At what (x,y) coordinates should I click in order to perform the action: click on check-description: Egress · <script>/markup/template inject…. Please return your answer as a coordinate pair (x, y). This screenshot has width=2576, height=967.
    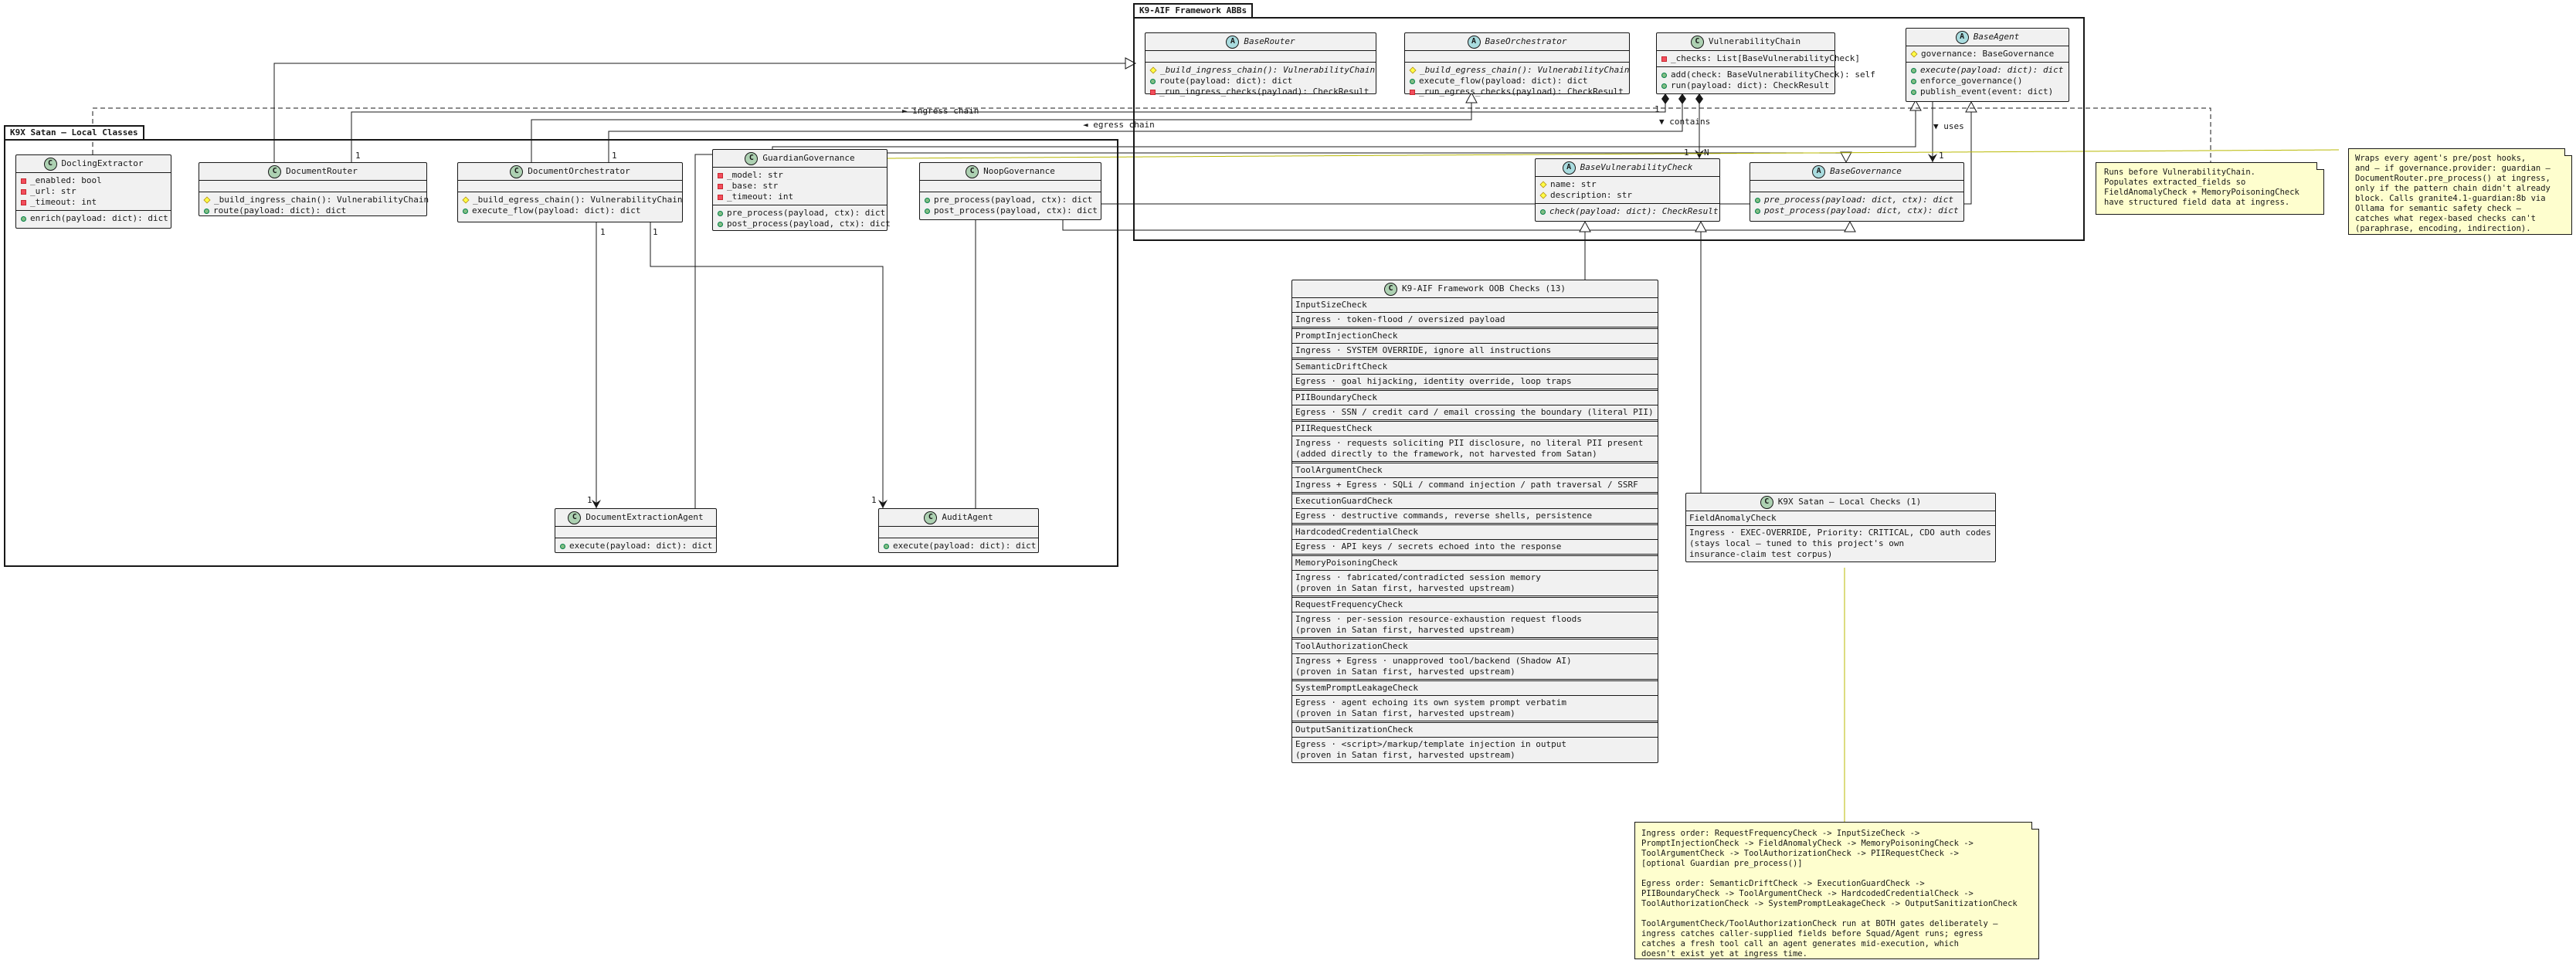
    Looking at the image, I should click on (1431, 749).